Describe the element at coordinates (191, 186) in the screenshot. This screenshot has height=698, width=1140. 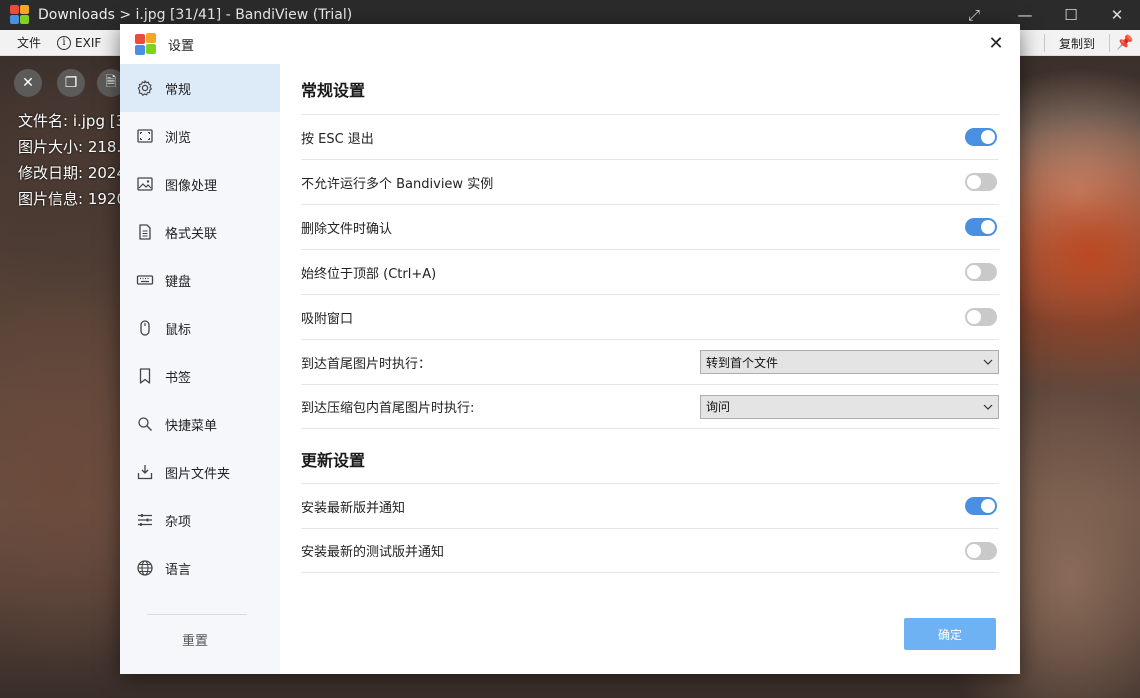
I see `sidebar-item-label: 图像处理` at that location.